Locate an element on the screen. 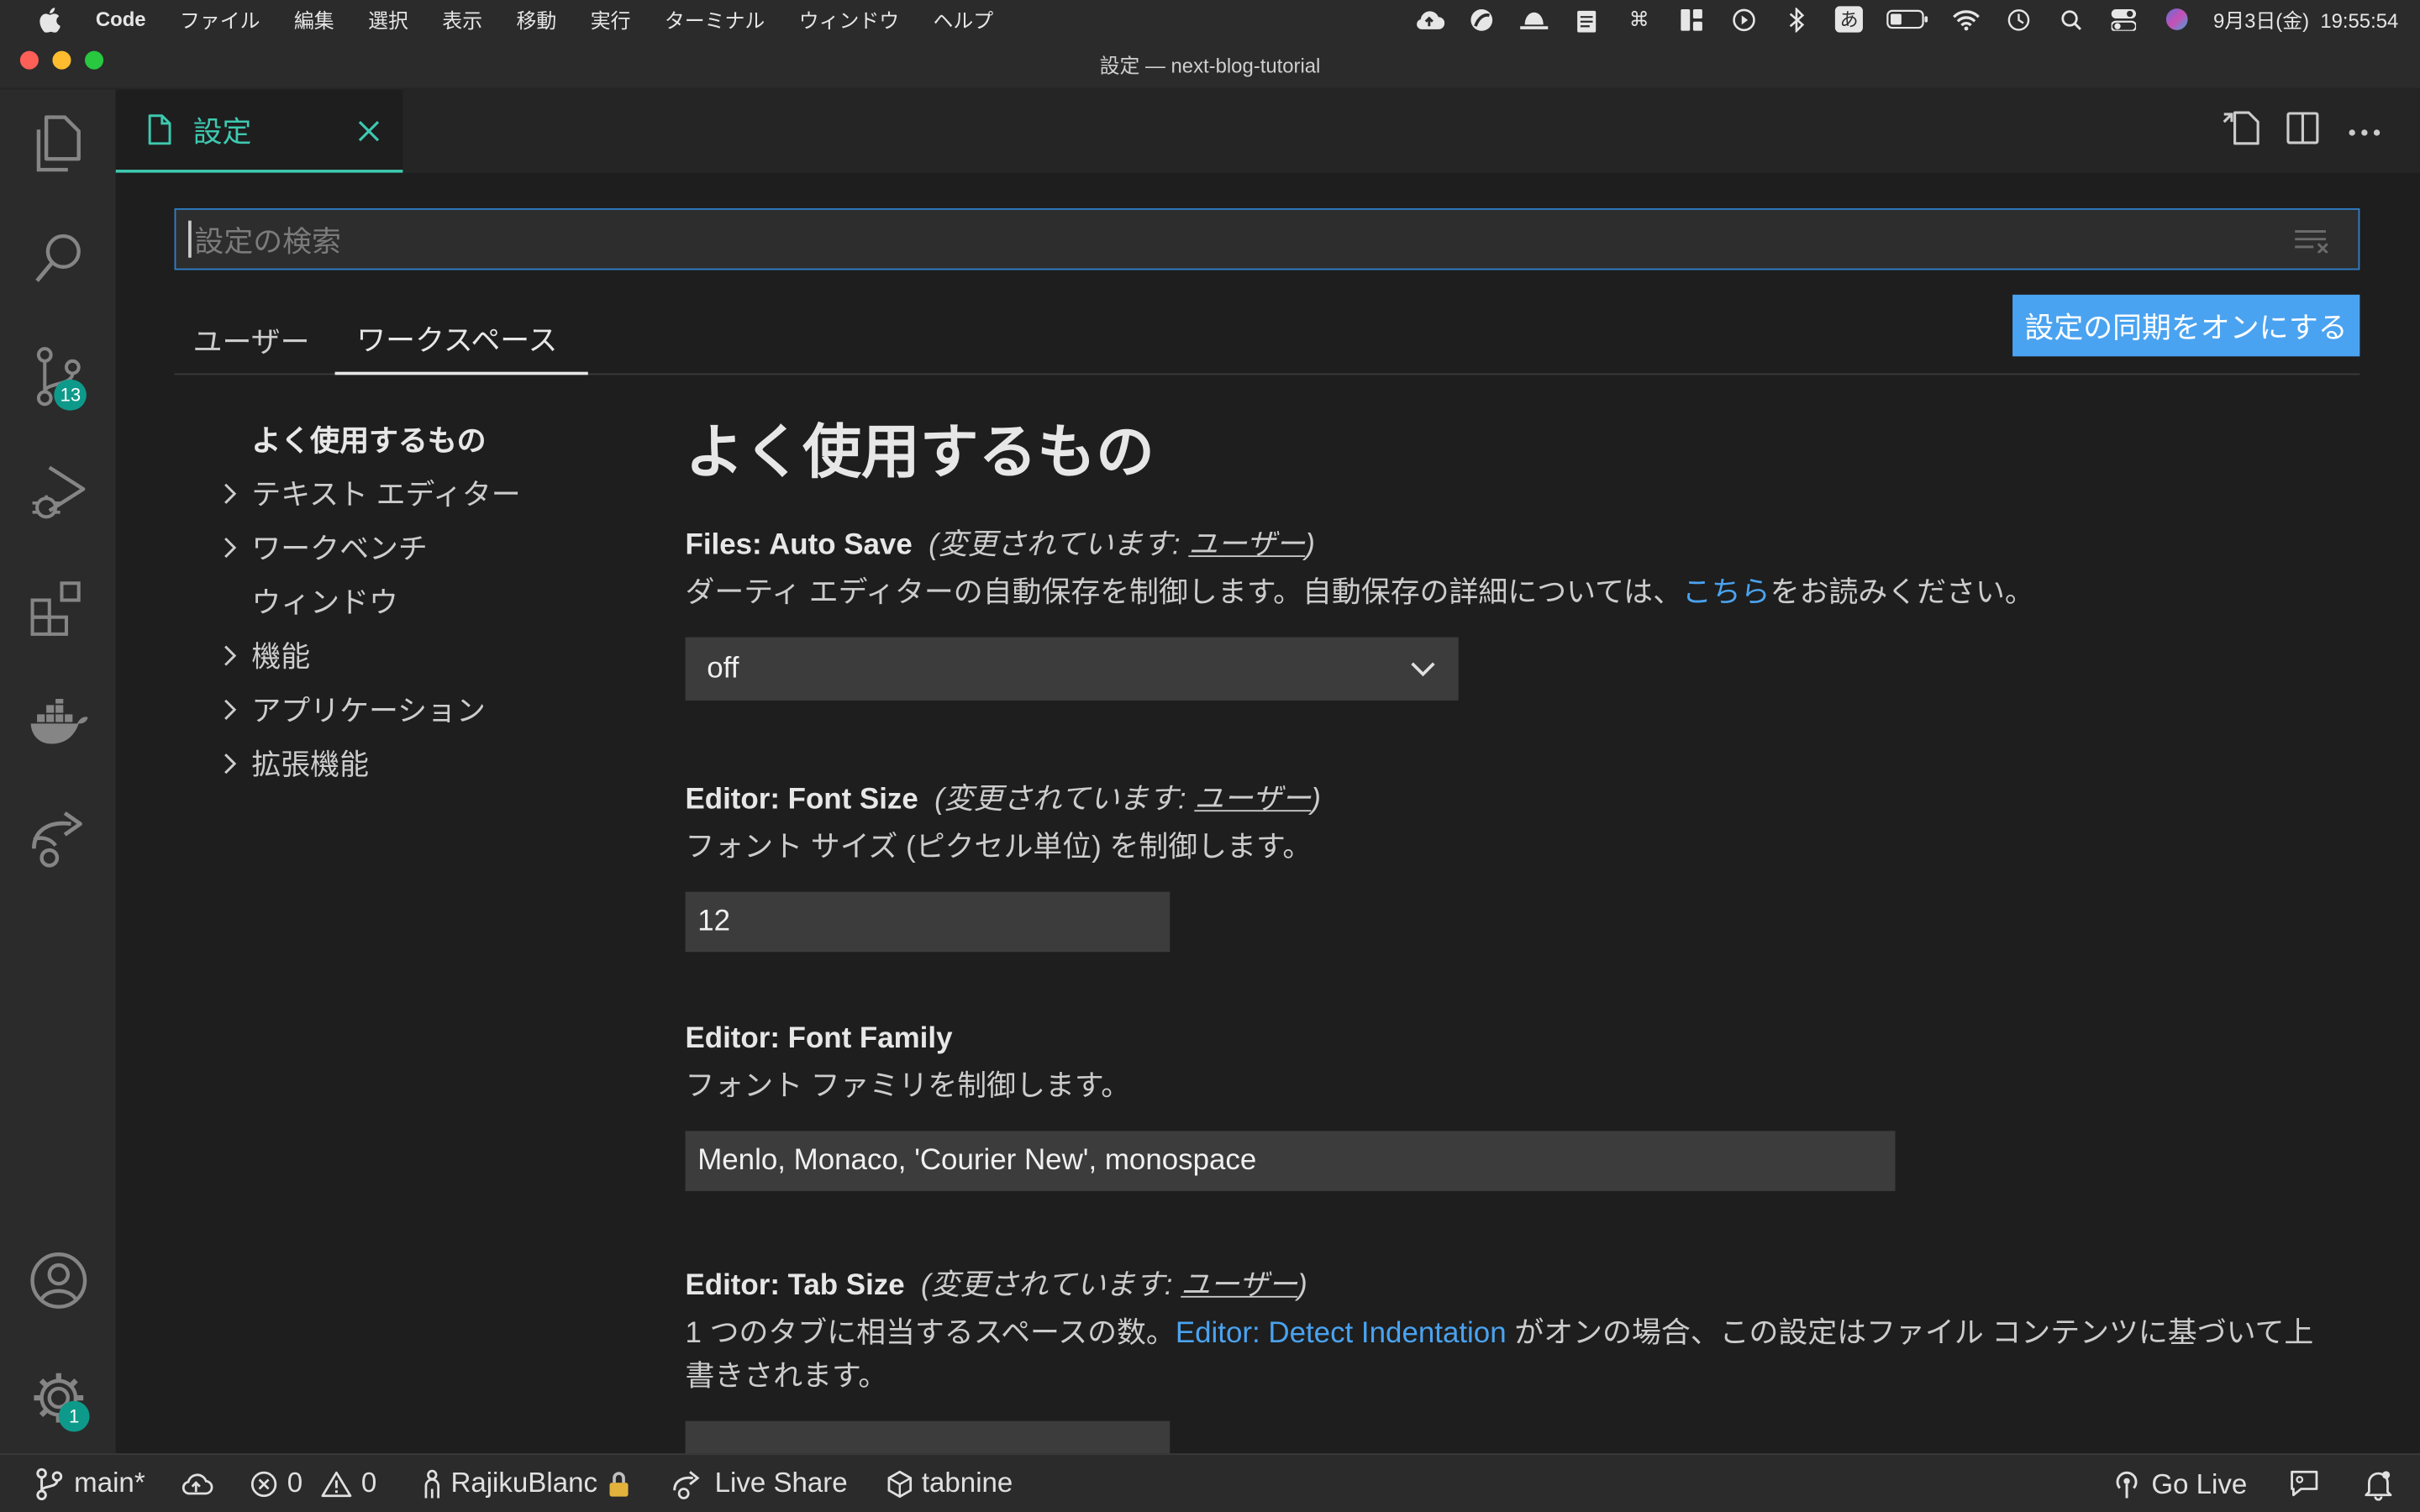 The width and height of the screenshot is (2420, 1512). turn-on-settings-sync-button: 設定の同期をオンにする is located at coordinates (2186, 325).